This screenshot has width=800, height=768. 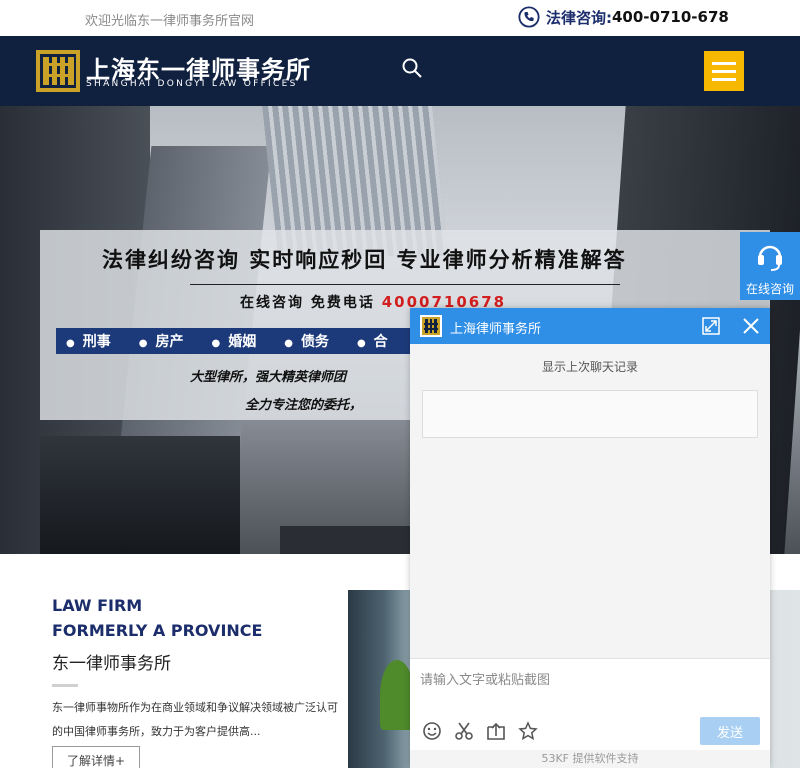 What do you see at coordinates (496, 329) in the screenshot?
I see `chat-title: 上海律师事务所` at bounding box center [496, 329].